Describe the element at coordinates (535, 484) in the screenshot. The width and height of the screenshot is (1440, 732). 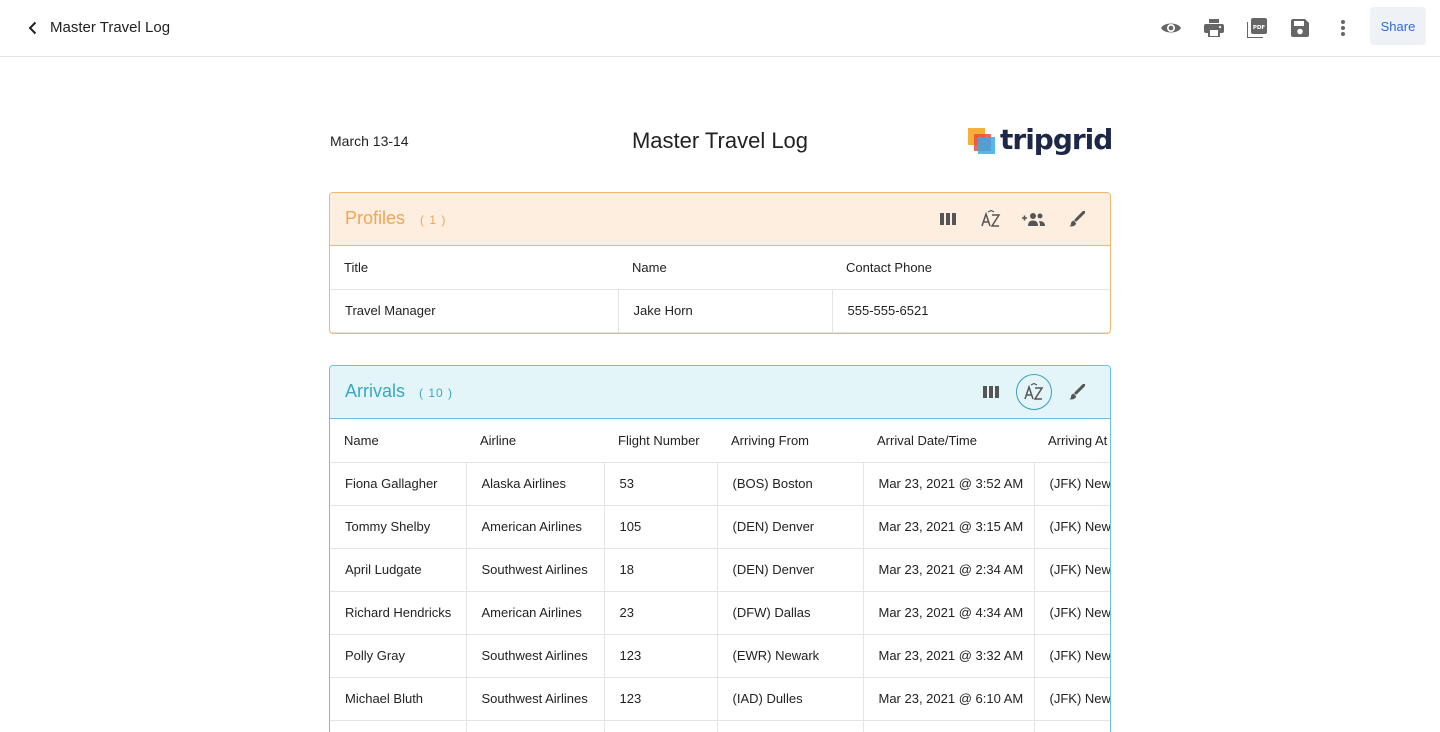
I see `table-cell: Alaska Airlines` at that location.